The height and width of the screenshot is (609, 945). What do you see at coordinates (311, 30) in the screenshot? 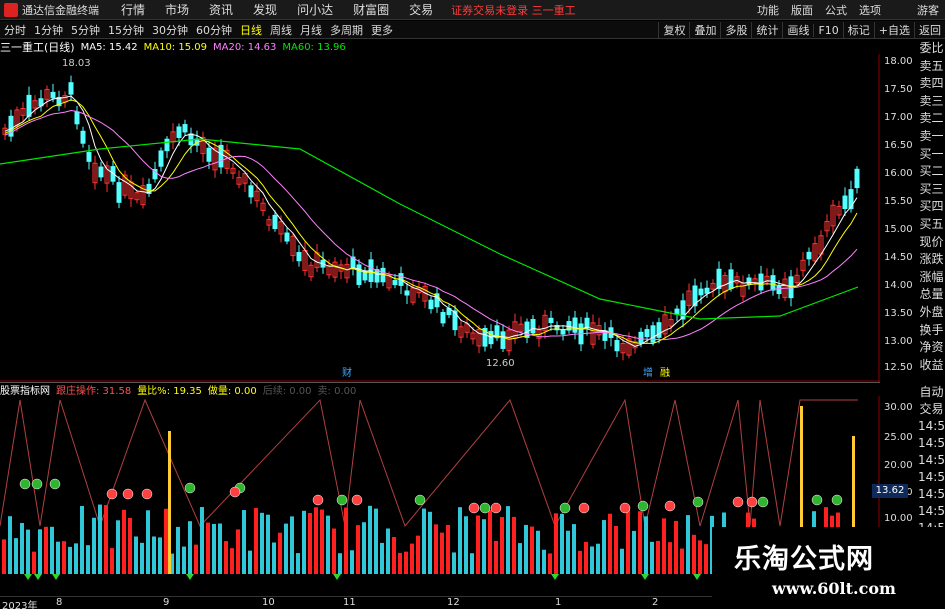
I see `period-tab: 月线` at bounding box center [311, 30].